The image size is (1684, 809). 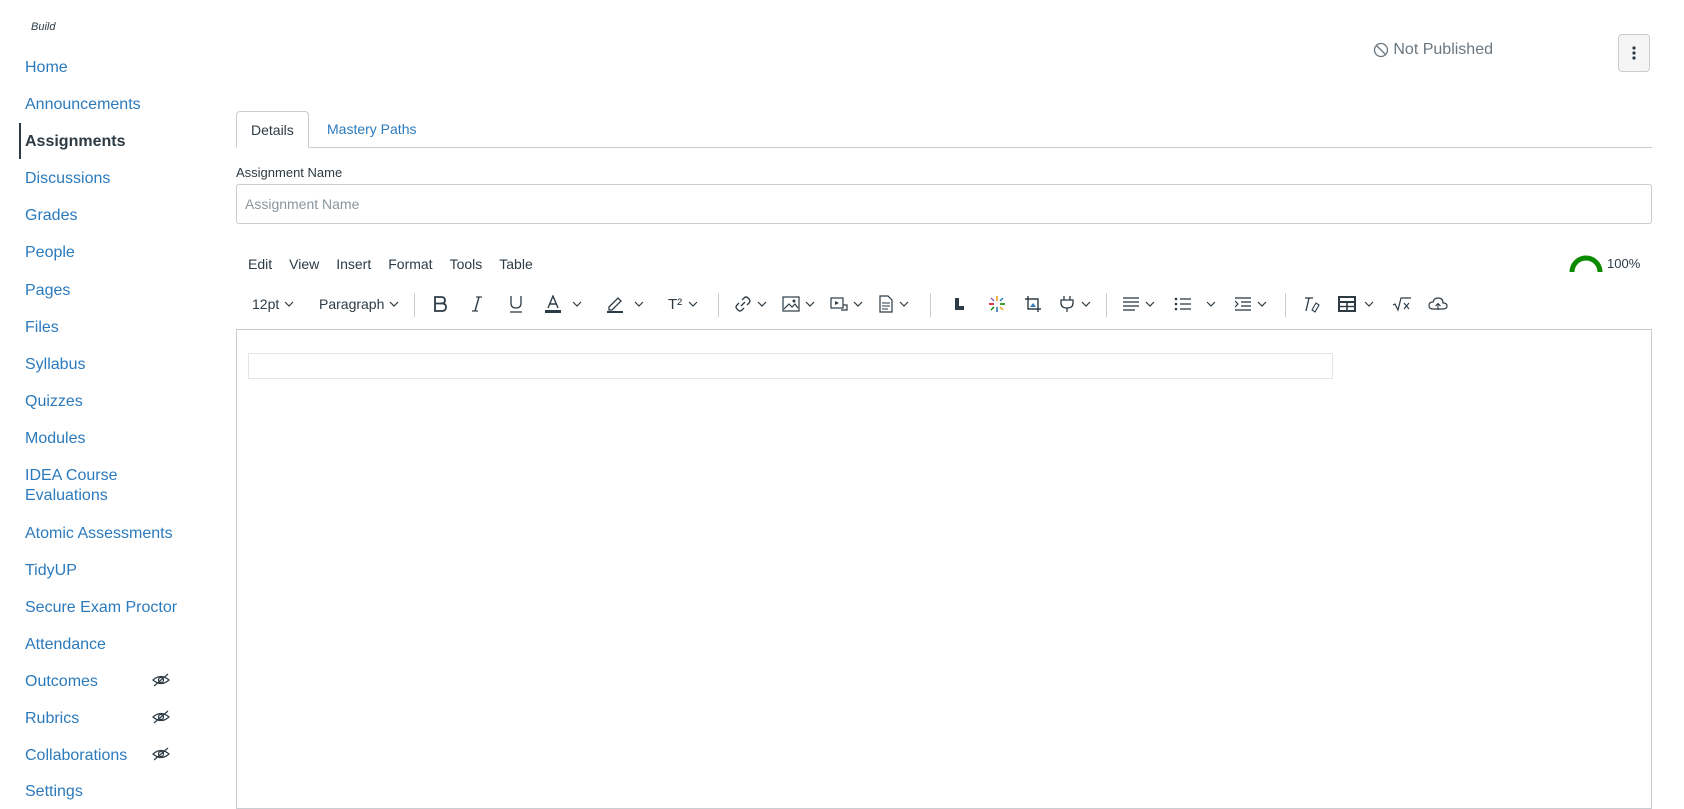 I want to click on nav-outcomes: Outcomes, so click(x=61, y=682).